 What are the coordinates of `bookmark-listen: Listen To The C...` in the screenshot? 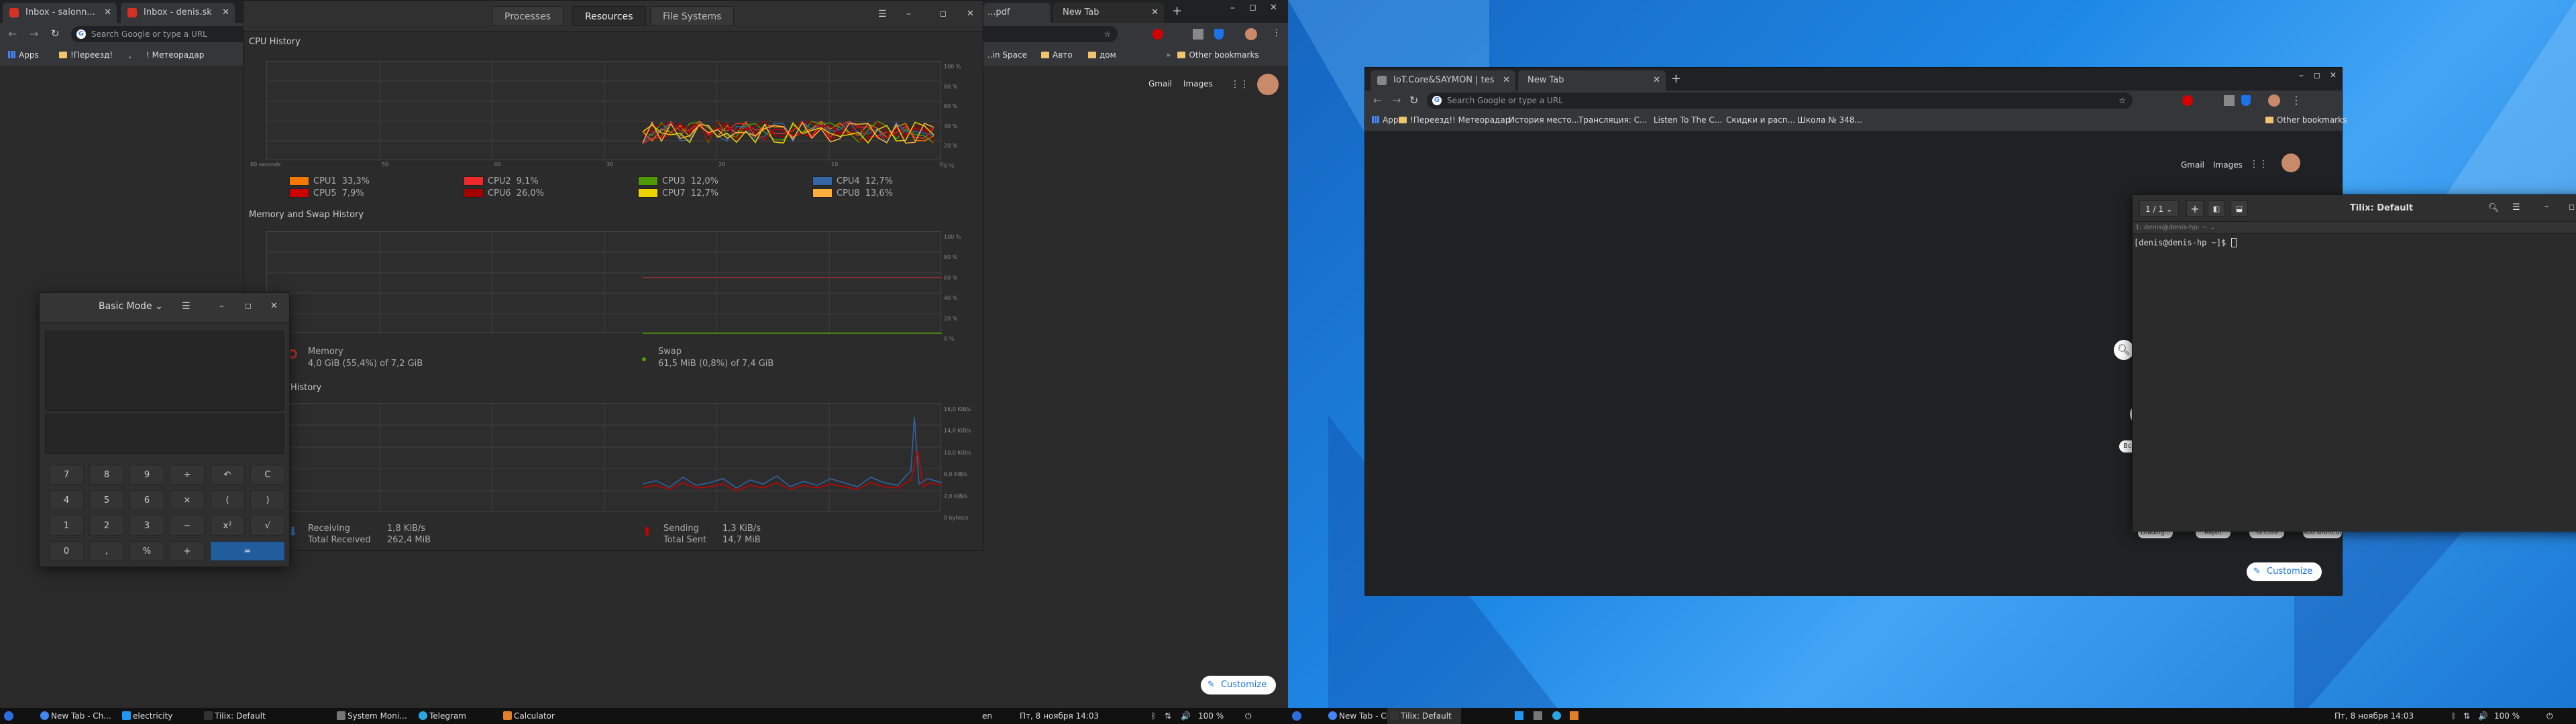 It's located at (1688, 120).